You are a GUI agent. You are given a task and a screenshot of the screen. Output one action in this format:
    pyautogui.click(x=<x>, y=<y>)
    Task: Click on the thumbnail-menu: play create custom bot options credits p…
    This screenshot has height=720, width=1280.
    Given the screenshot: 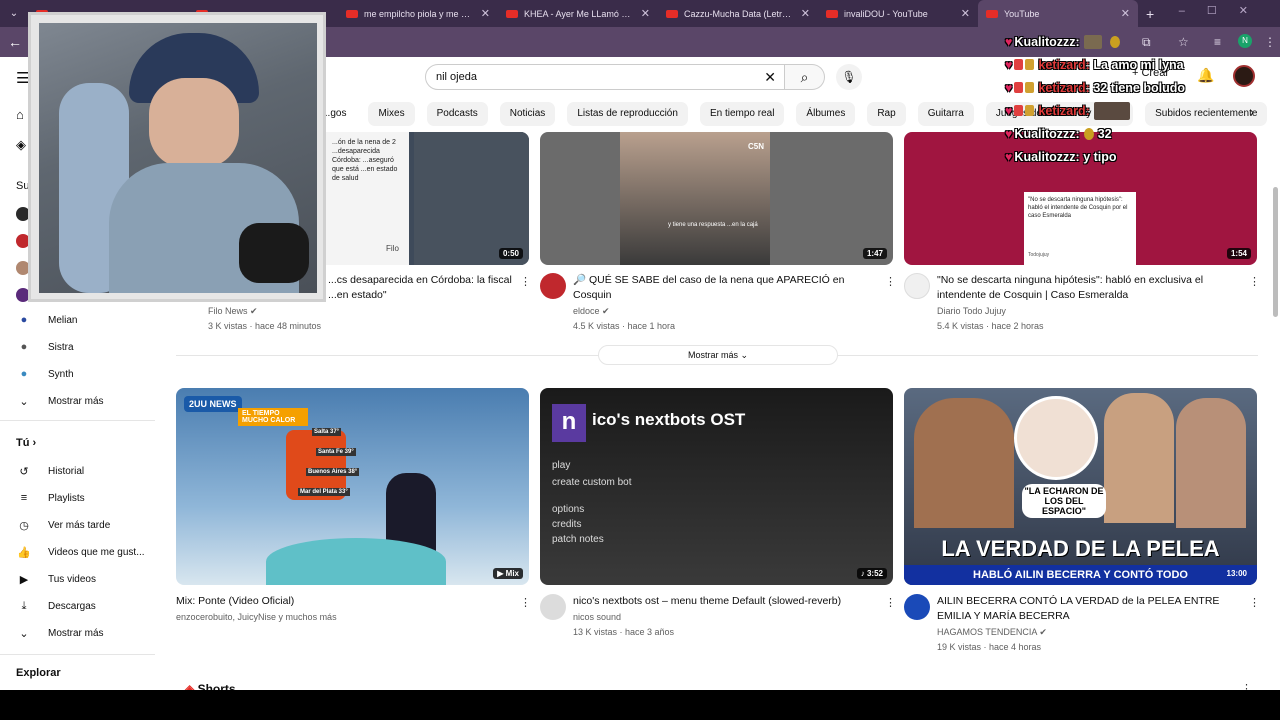 What is the action you would take?
    pyautogui.click(x=591, y=502)
    